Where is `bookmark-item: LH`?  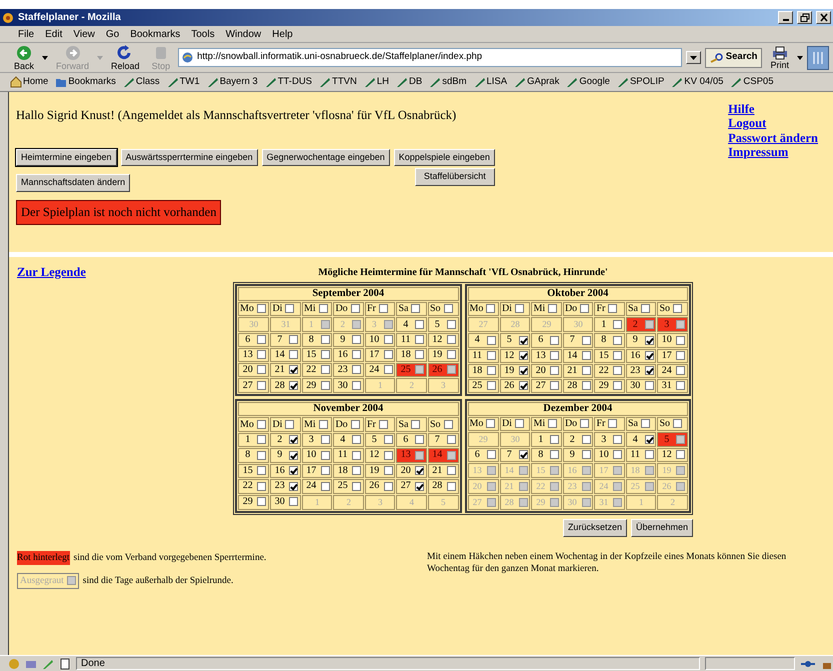
bookmark-item: LH is located at coordinates (376, 82).